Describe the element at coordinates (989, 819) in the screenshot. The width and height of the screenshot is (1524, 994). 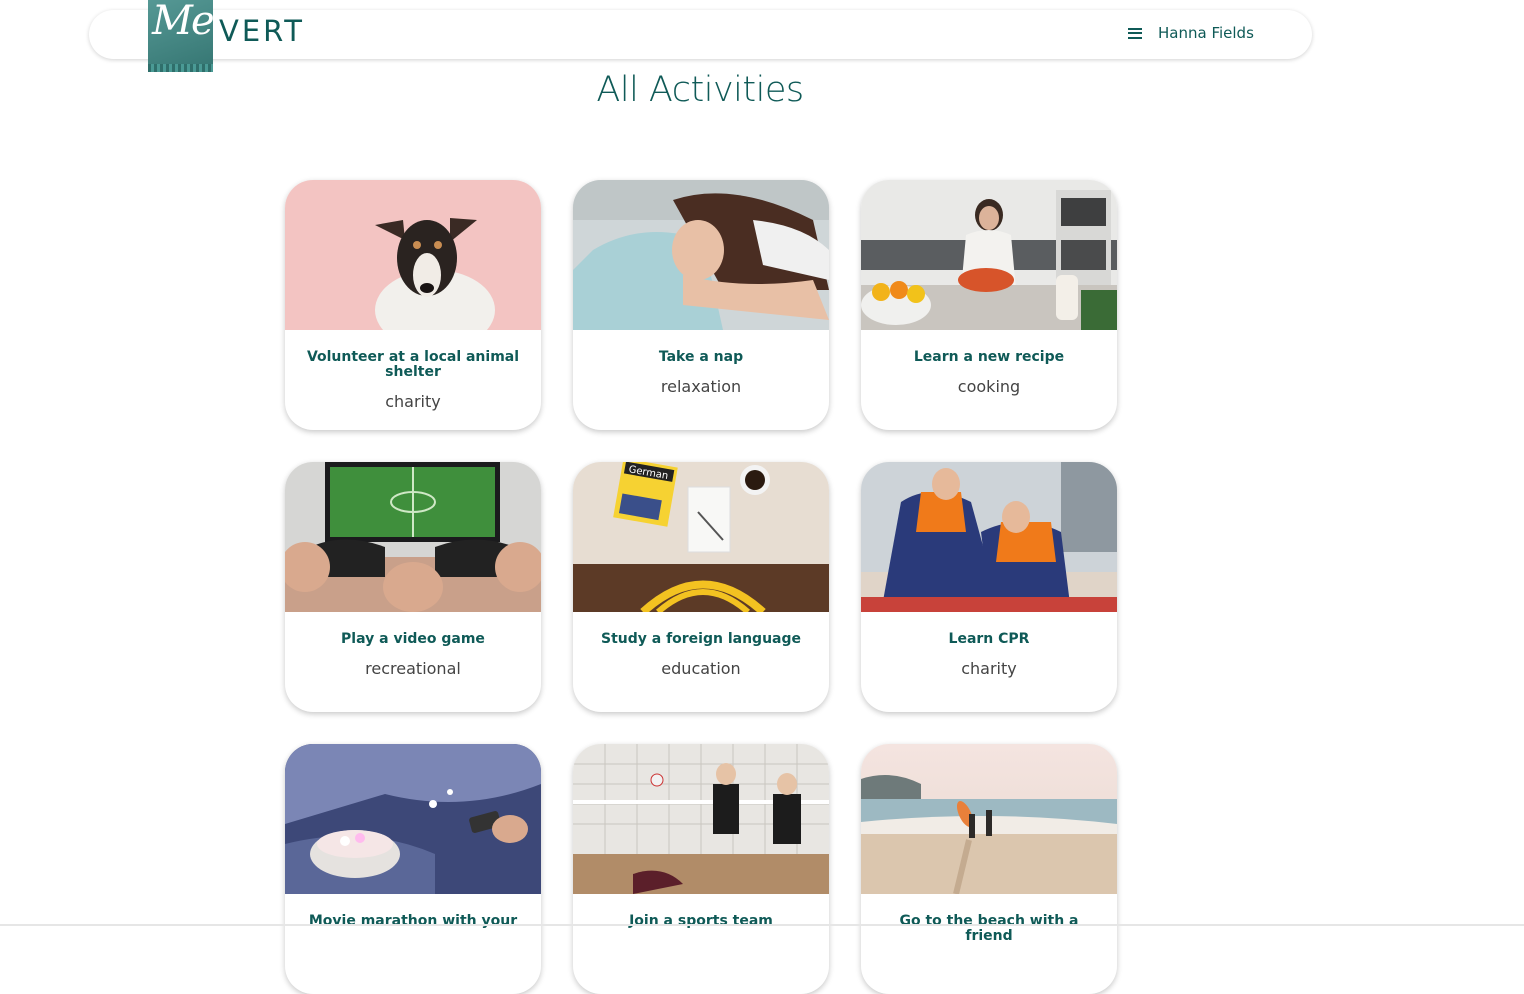
I see `activity-image-beach` at that location.